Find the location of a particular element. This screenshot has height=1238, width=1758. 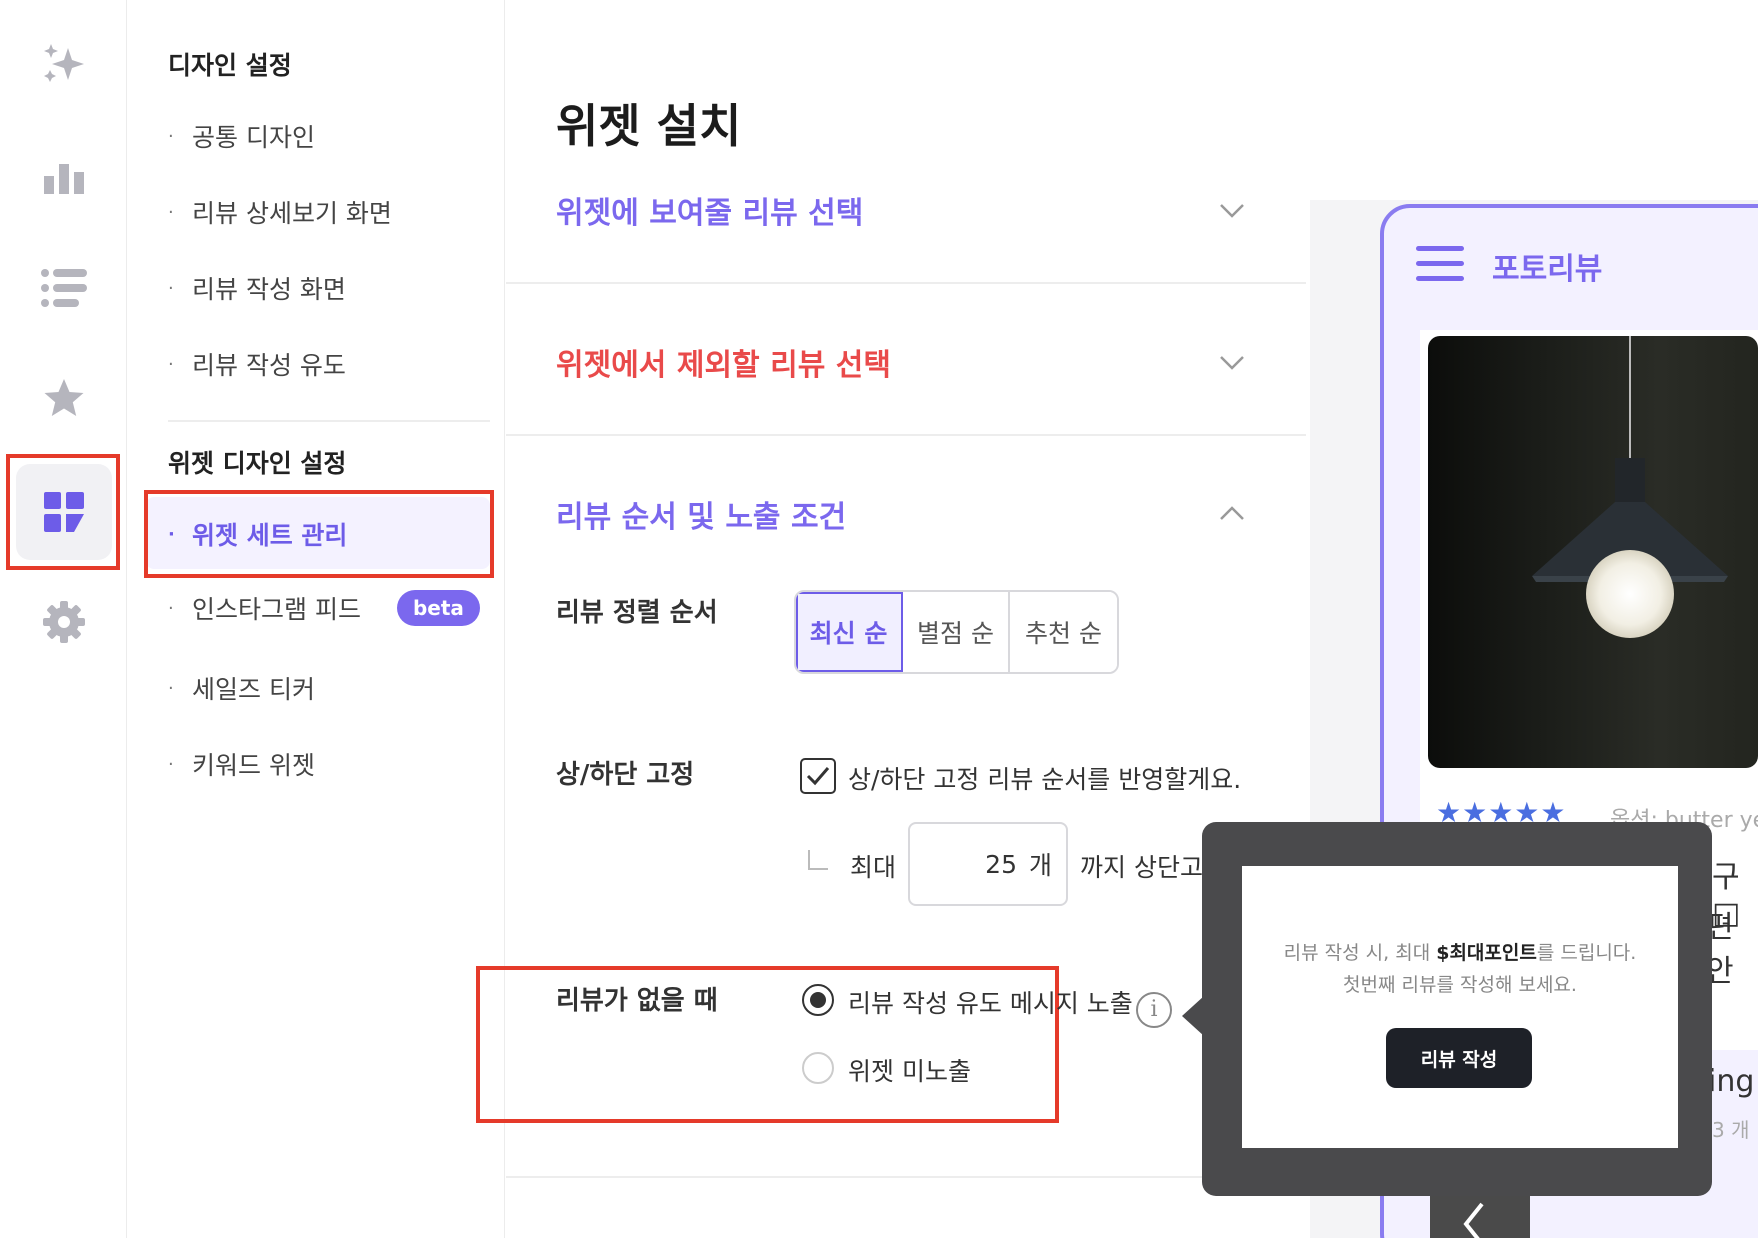

max-count-input is located at coordinates (986, 864).